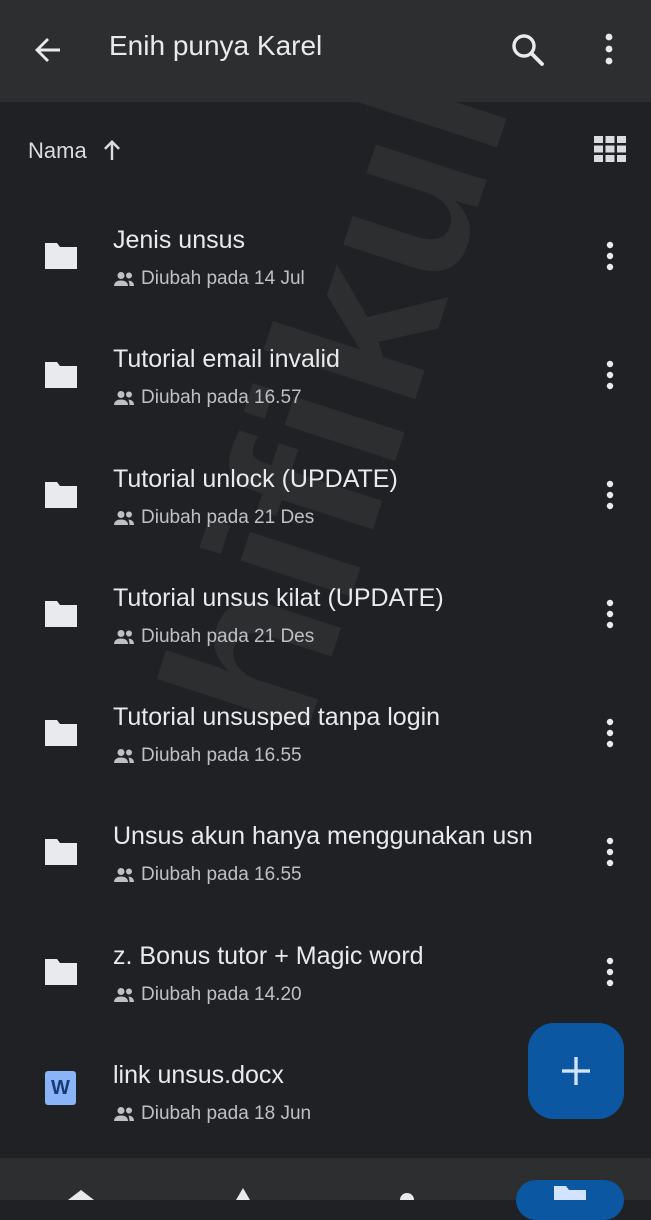 This screenshot has height=1220, width=651. I want to click on plus-icon, so click(576, 1071).